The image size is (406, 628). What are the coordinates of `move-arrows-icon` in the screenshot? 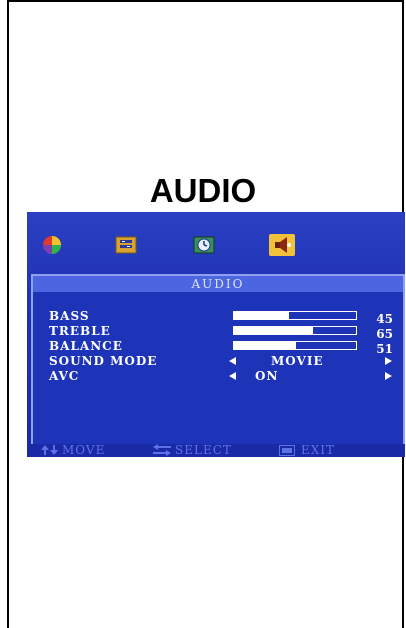 It's located at (50, 450).